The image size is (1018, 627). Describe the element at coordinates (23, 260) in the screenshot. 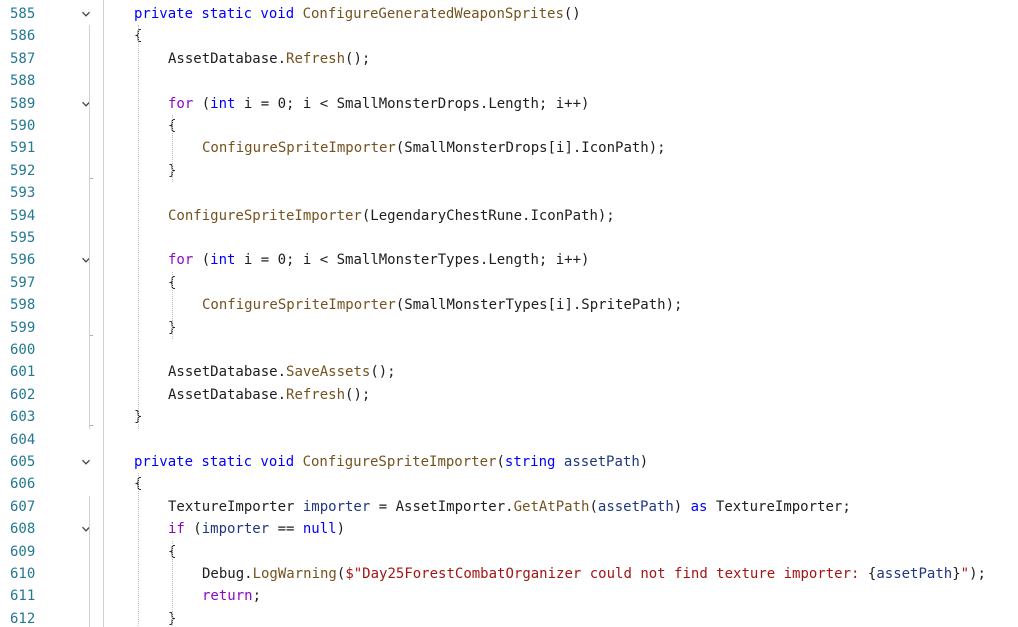

I see `line-number: 596` at that location.